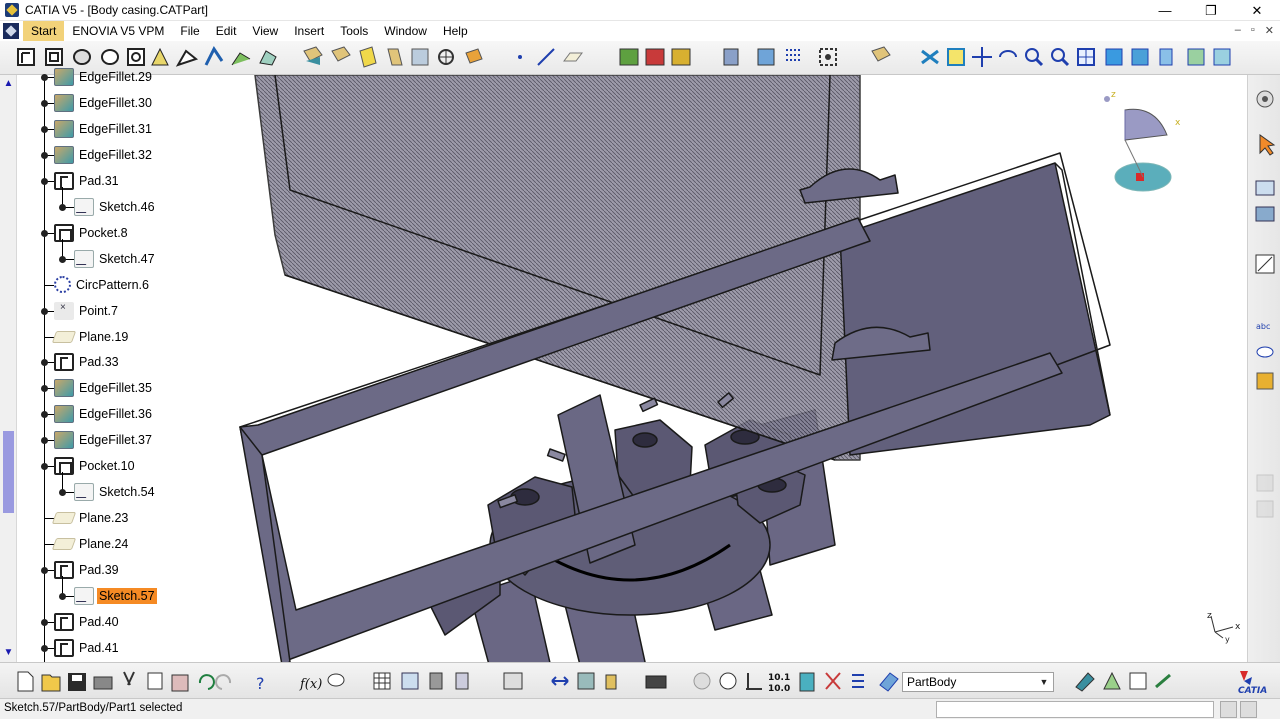 This screenshot has height=719, width=1280. I want to click on tree-item-label: EdgeFillet.31, so click(115, 128).